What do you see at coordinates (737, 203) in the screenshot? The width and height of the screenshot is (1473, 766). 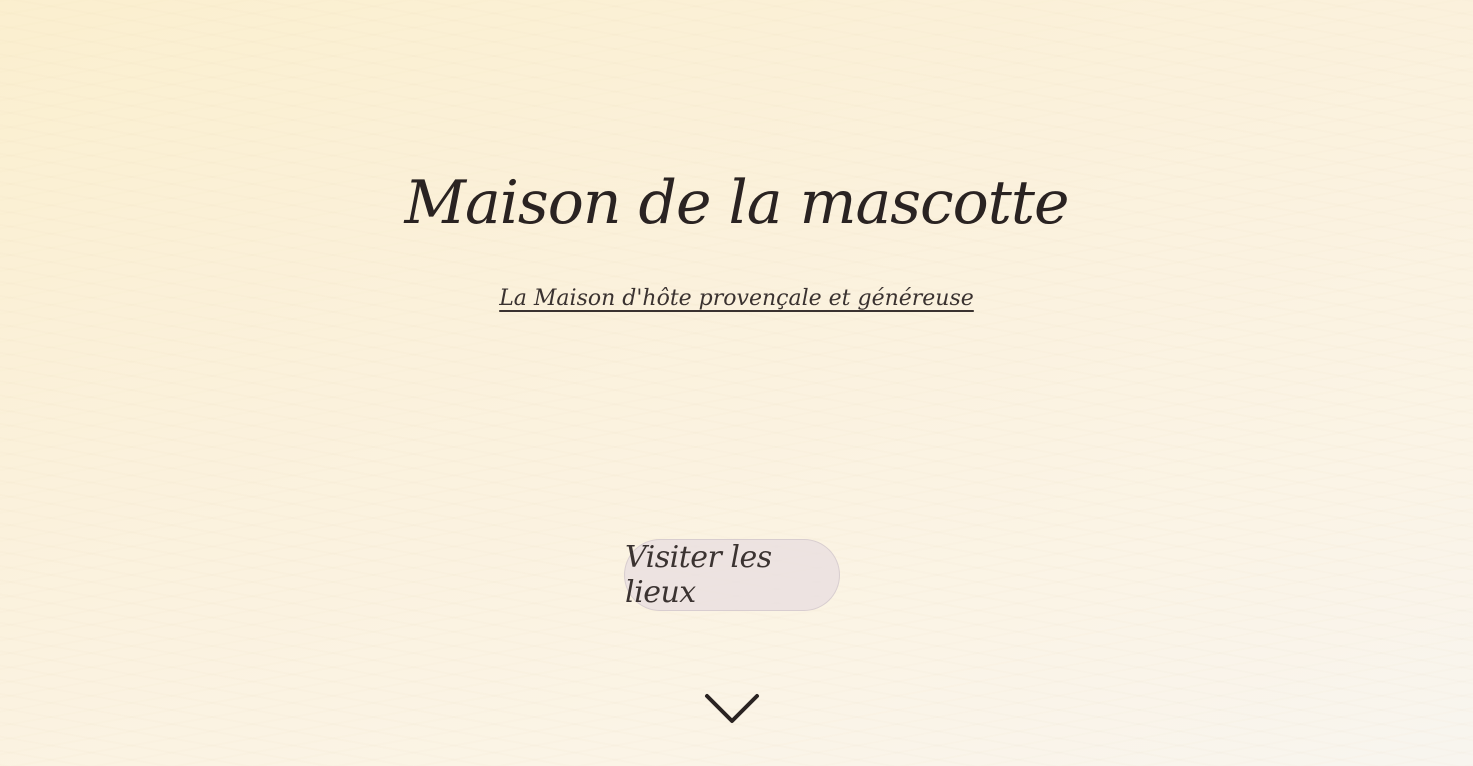 I see `page-title: Maison de la mascotte` at bounding box center [737, 203].